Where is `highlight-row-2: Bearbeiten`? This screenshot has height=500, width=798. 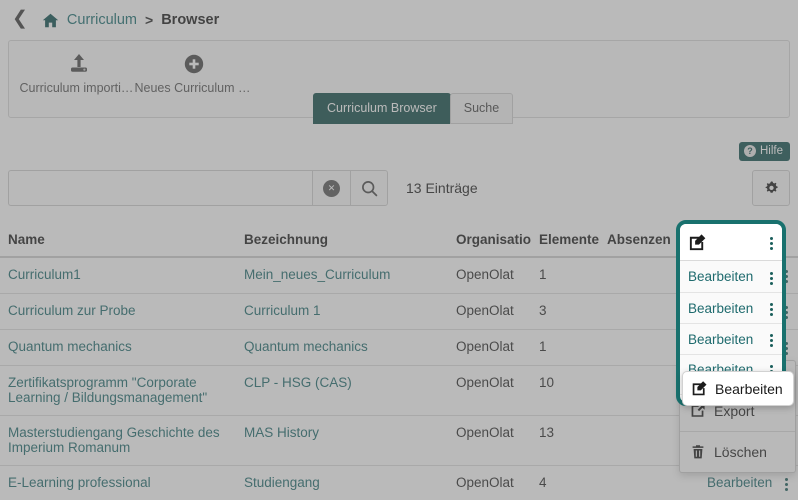
highlight-row-2: Bearbeiten is located at coordinates (731, 308).